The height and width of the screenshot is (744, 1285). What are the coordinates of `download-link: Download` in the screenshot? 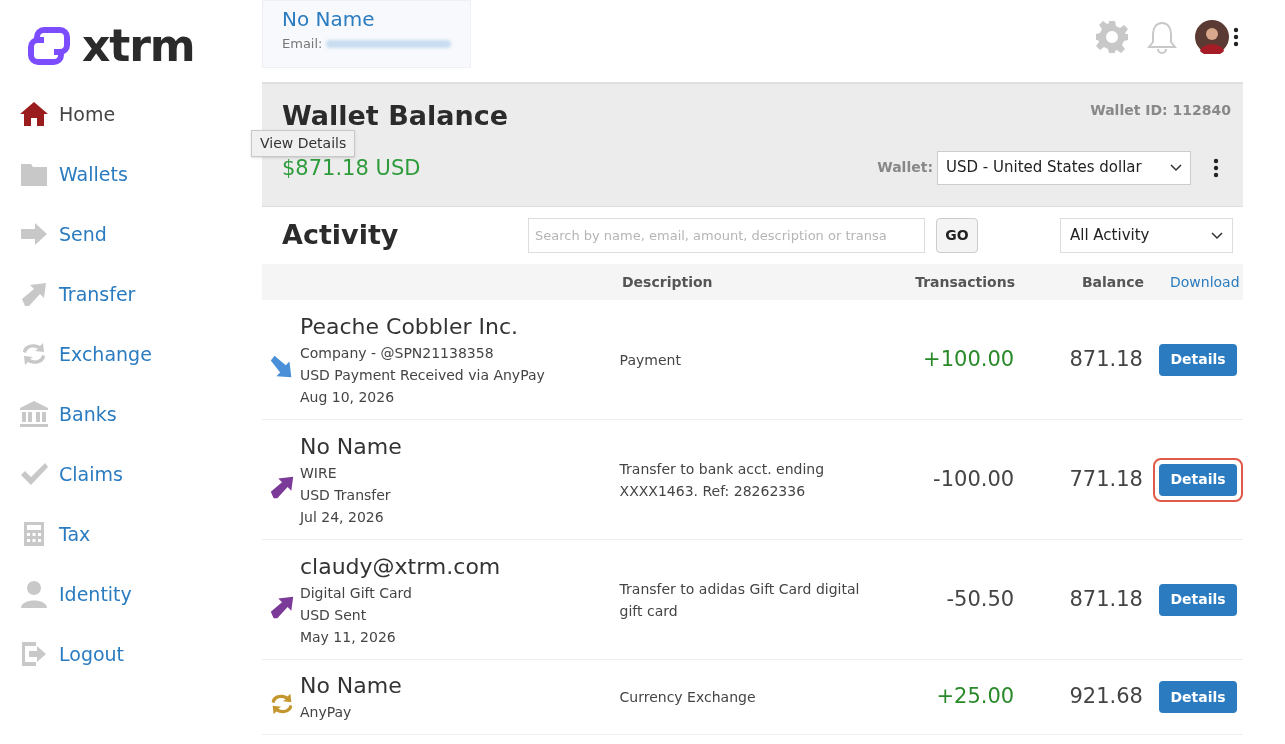 It's located at (1205, 282).